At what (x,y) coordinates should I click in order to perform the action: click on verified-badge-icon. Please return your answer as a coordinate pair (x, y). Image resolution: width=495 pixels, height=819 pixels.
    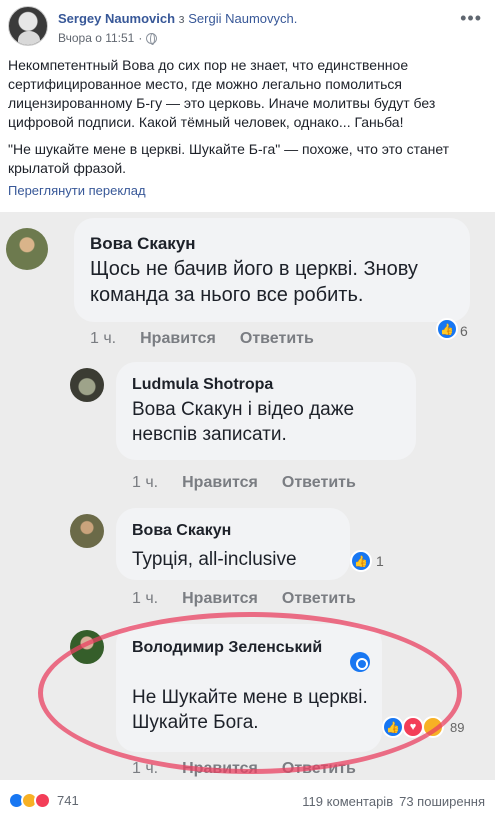
    Looking at the image, I should click on (360, 662).